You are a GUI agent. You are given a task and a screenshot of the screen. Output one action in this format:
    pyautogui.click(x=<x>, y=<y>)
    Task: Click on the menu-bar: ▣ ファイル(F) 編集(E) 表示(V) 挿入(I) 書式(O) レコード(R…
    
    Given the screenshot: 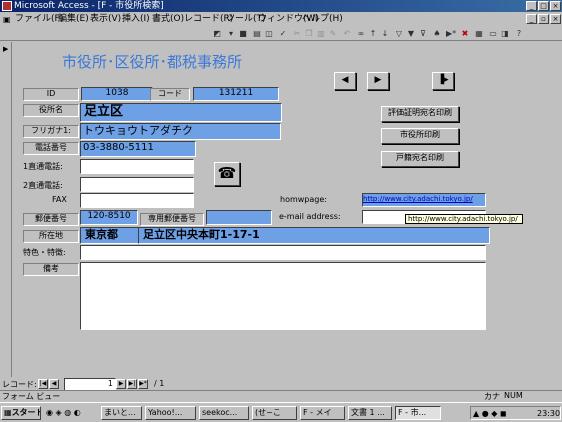 What is the action you would take?
    pyautogui.click(x=281, y=19)
    